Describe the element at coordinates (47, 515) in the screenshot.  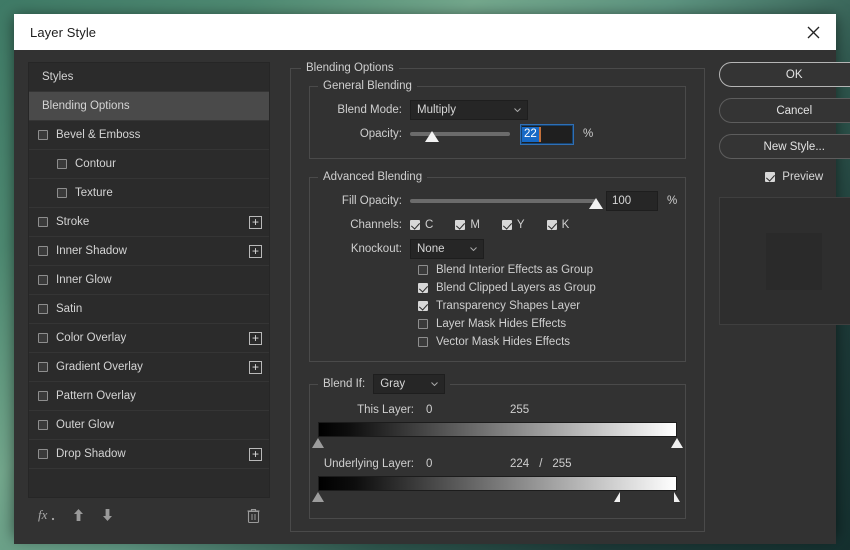
I see `fx-icon: fx` at that location.